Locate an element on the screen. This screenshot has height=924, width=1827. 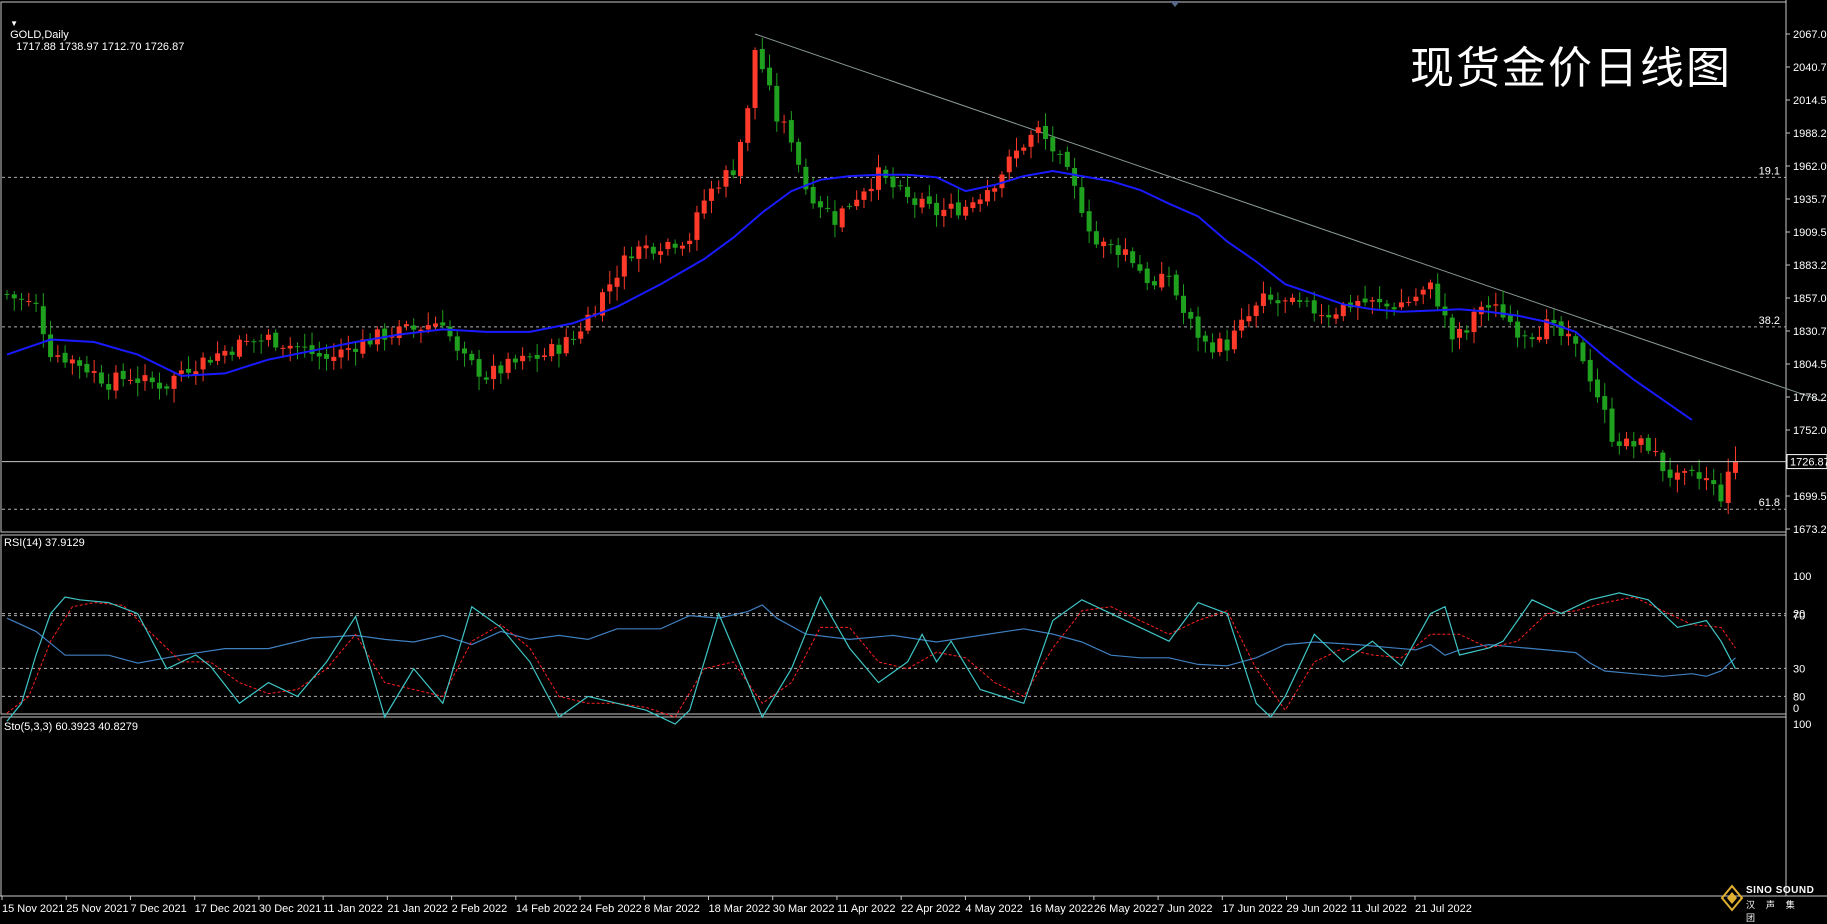
stoch-tick-label: 80 is located at coordinates (1799, 697).